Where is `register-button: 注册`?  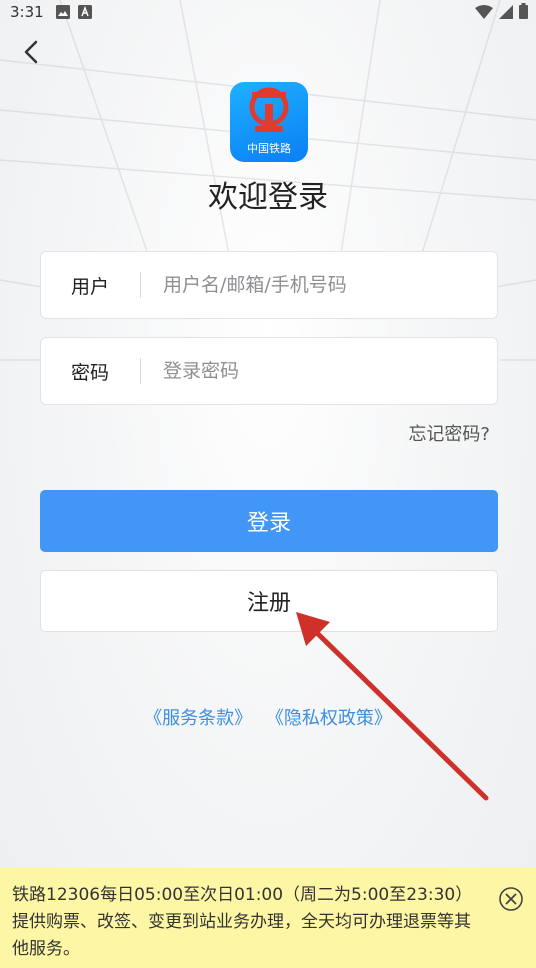 register-button: 注册 is located at coordinates (269, 601).